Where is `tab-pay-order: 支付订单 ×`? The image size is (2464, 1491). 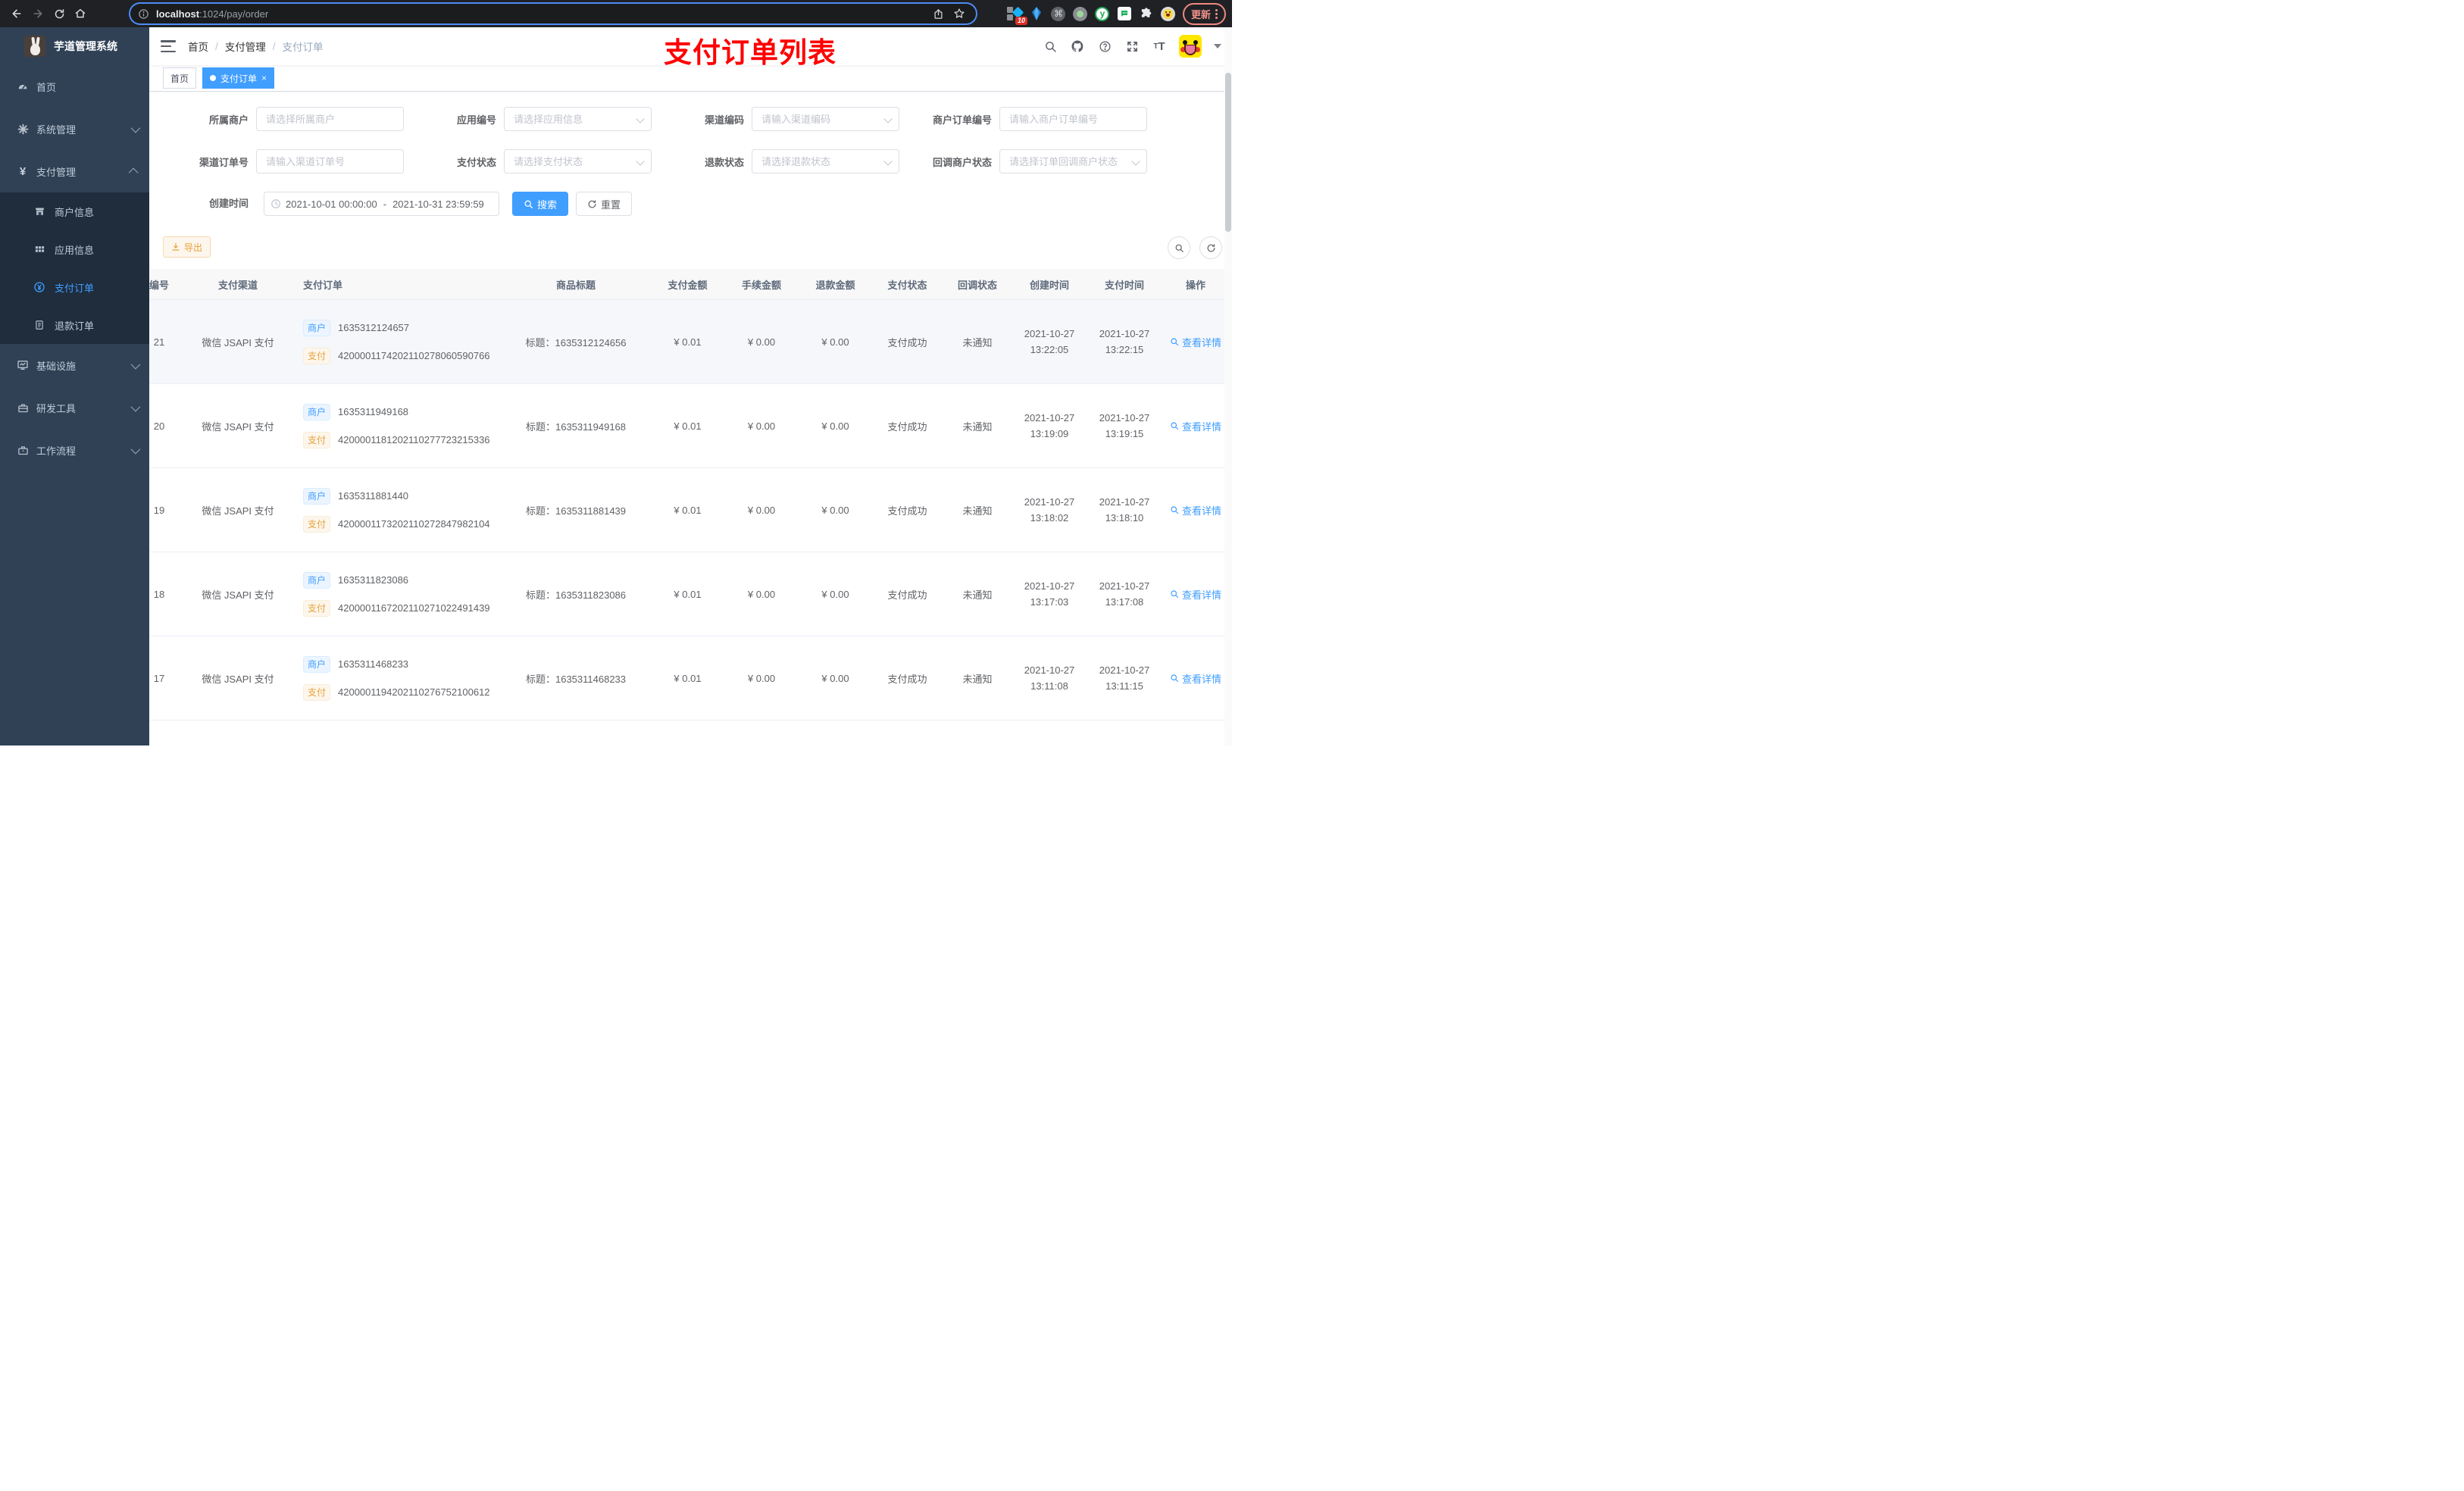 tab-pay-order: 支付订单 × is located at coordinates (238, 78).